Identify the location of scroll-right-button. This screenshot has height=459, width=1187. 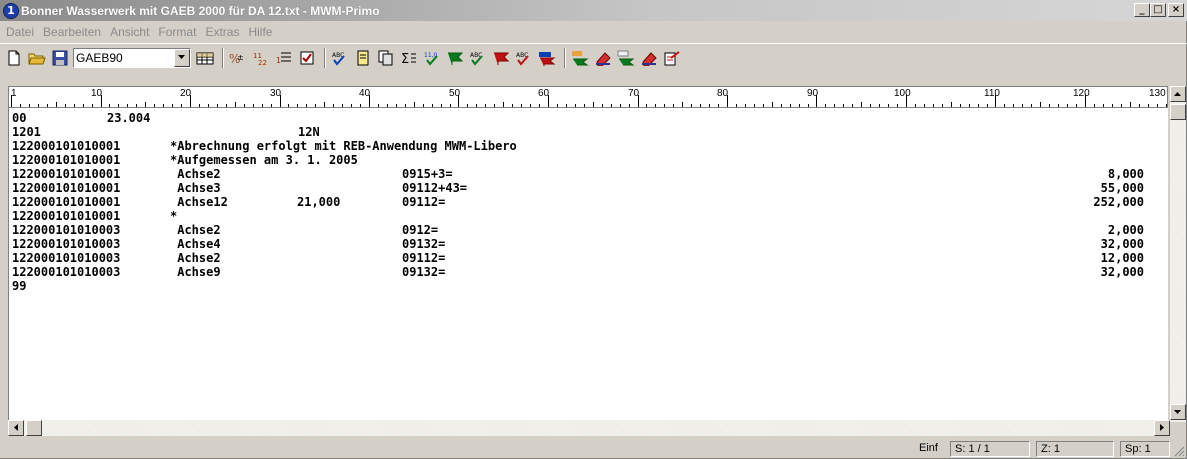
(1162, 428).